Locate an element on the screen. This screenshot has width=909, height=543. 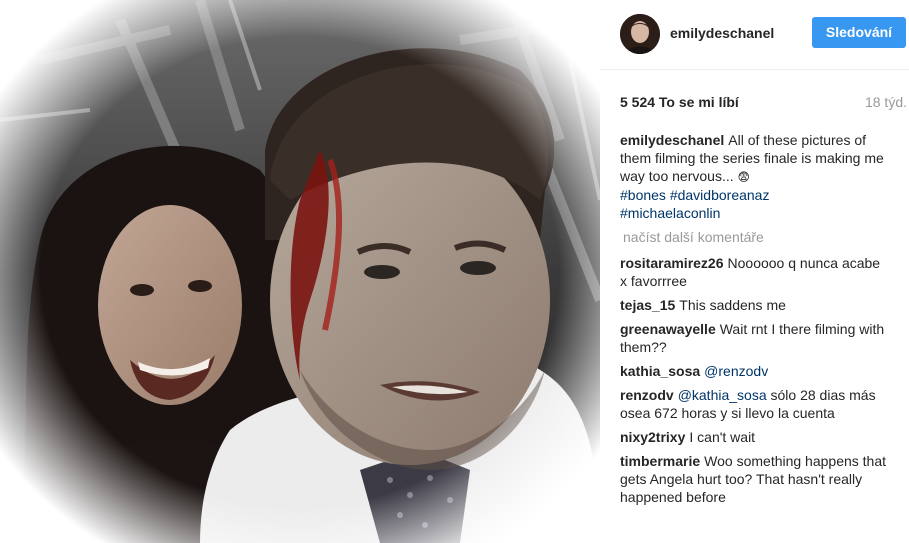
comment-text: This saddens me is located at coordinates (732, 305).